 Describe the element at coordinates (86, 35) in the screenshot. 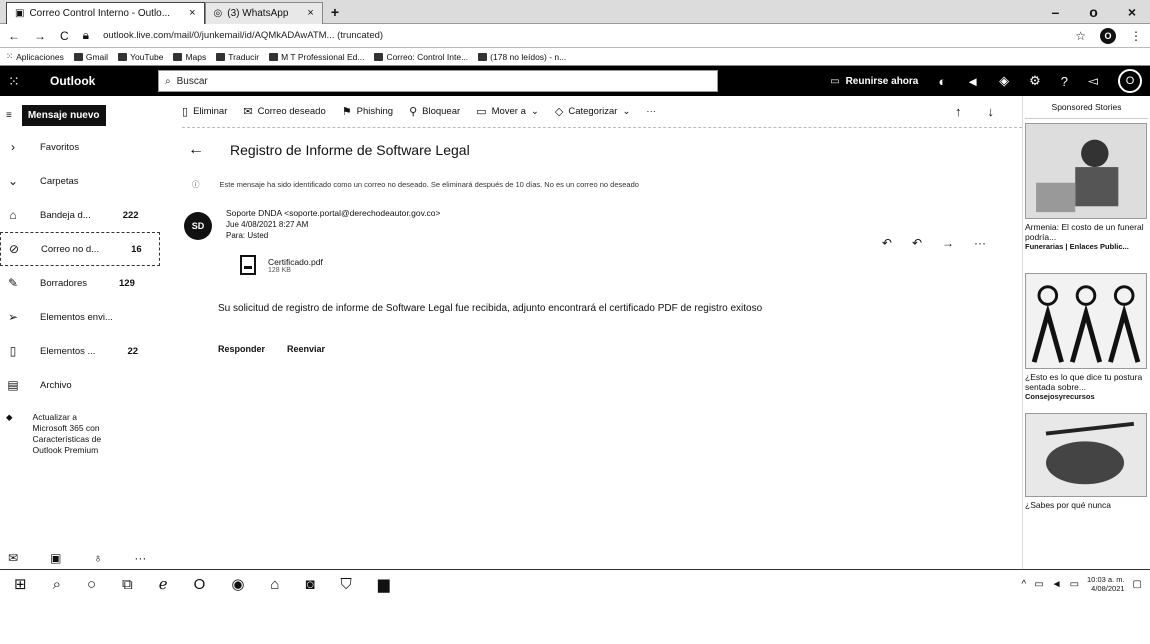

I see `lock-icon: 🔒︎` at that location.